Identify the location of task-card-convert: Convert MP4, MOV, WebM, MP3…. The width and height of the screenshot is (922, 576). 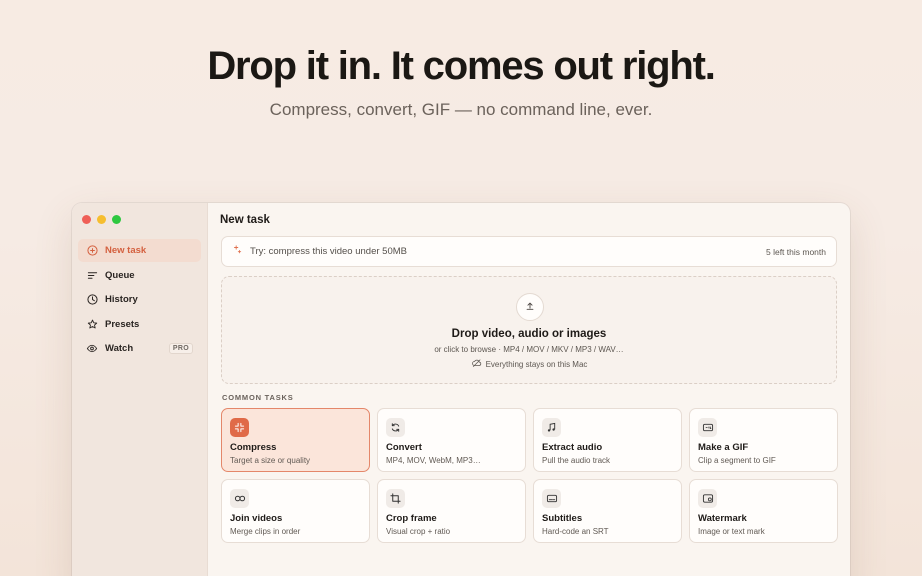
(451, 440).